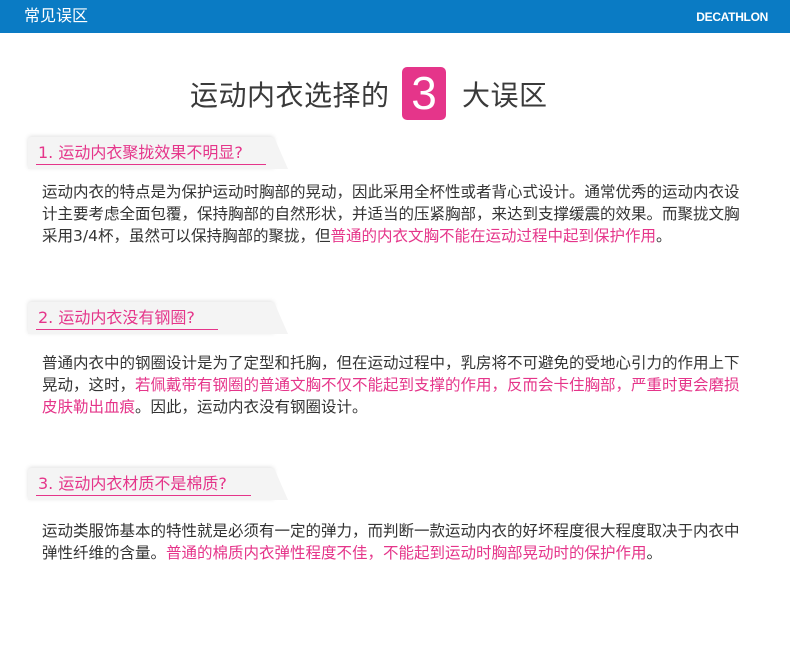 The image size is (790, 661). I want to click on myth-tab-1: 1. 运动内衣聚拢效果不明显?, so click(158, 153).